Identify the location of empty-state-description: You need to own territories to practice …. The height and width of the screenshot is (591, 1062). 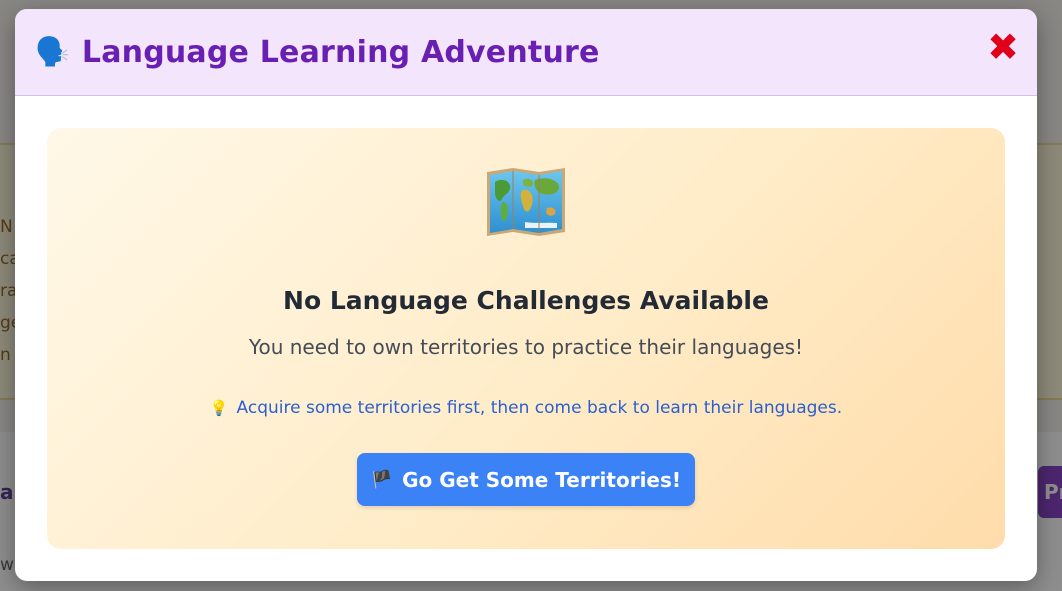
(526, 347).